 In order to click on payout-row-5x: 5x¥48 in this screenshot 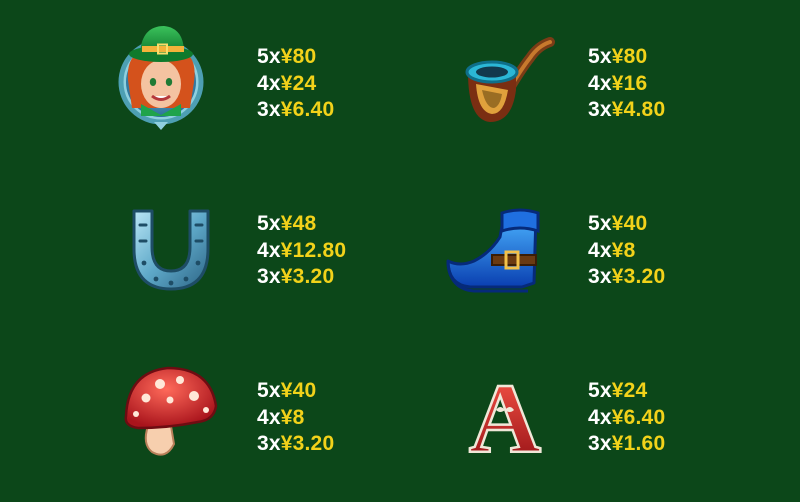, I will do `click(301, 224)`.